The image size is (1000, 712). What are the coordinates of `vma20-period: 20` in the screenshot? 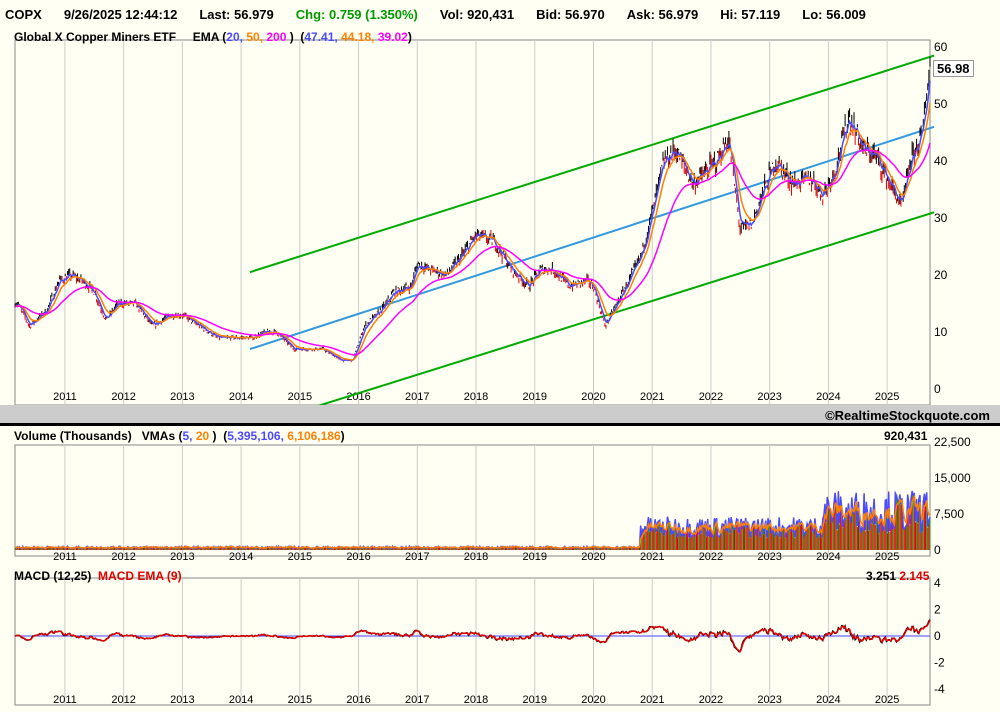 It's located at (202, 436).